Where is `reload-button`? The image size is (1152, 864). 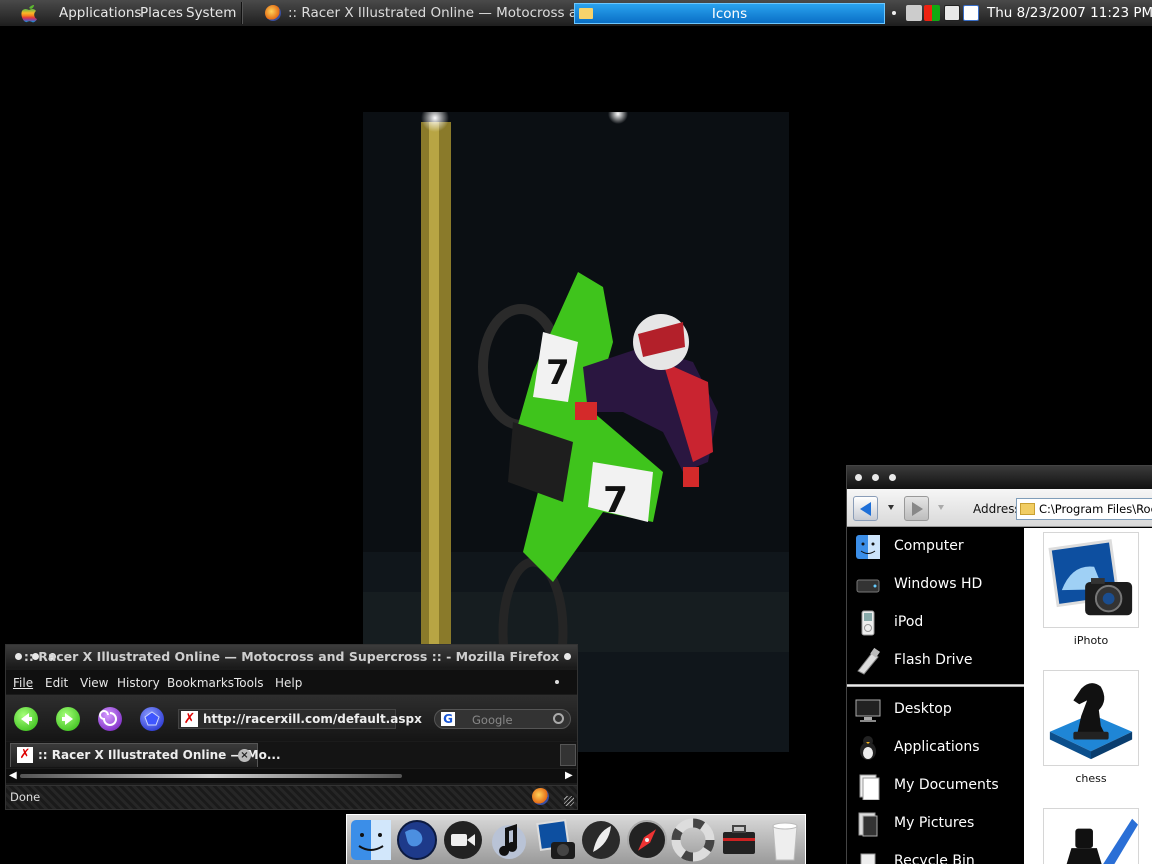
reload-button is located at coordinates (110, 719).